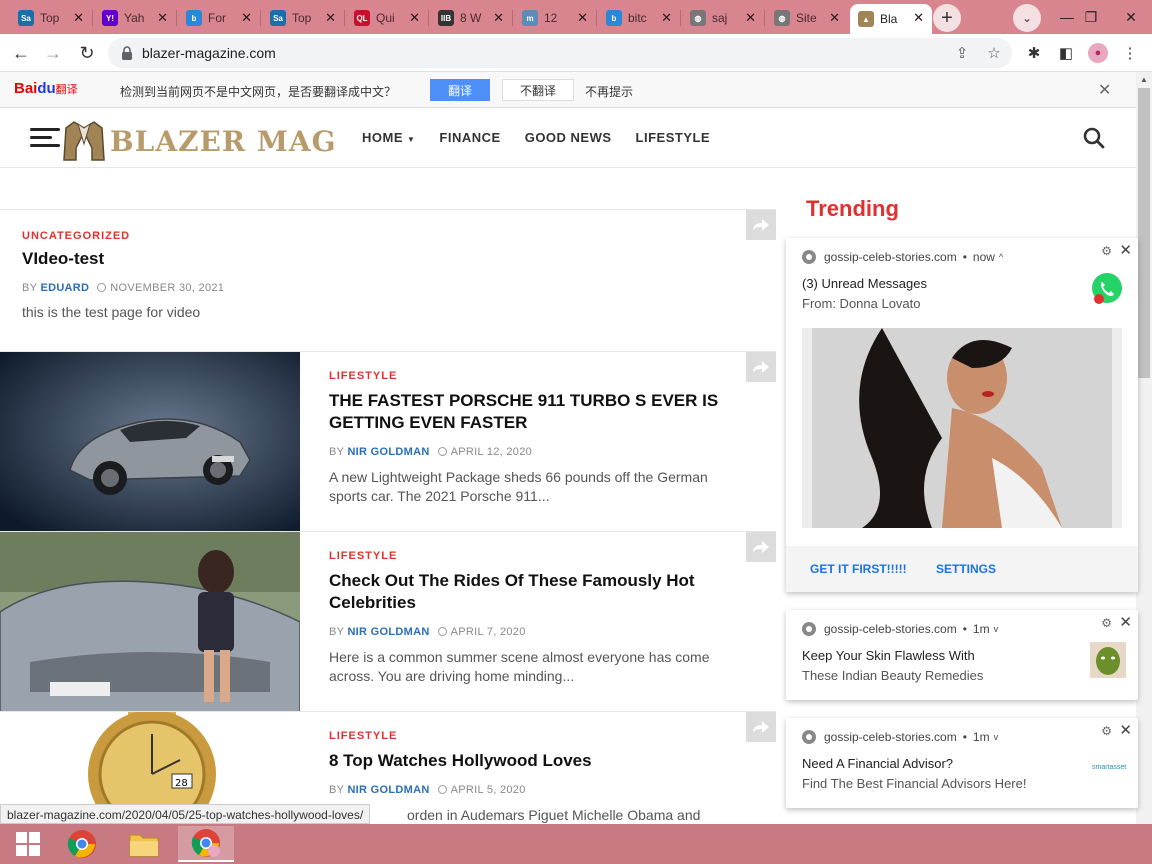  Describe the element at coordinates (858, 569) in the screenshot. I see `get-it-first-button: GET IT FIRST!!!!!` at that location.